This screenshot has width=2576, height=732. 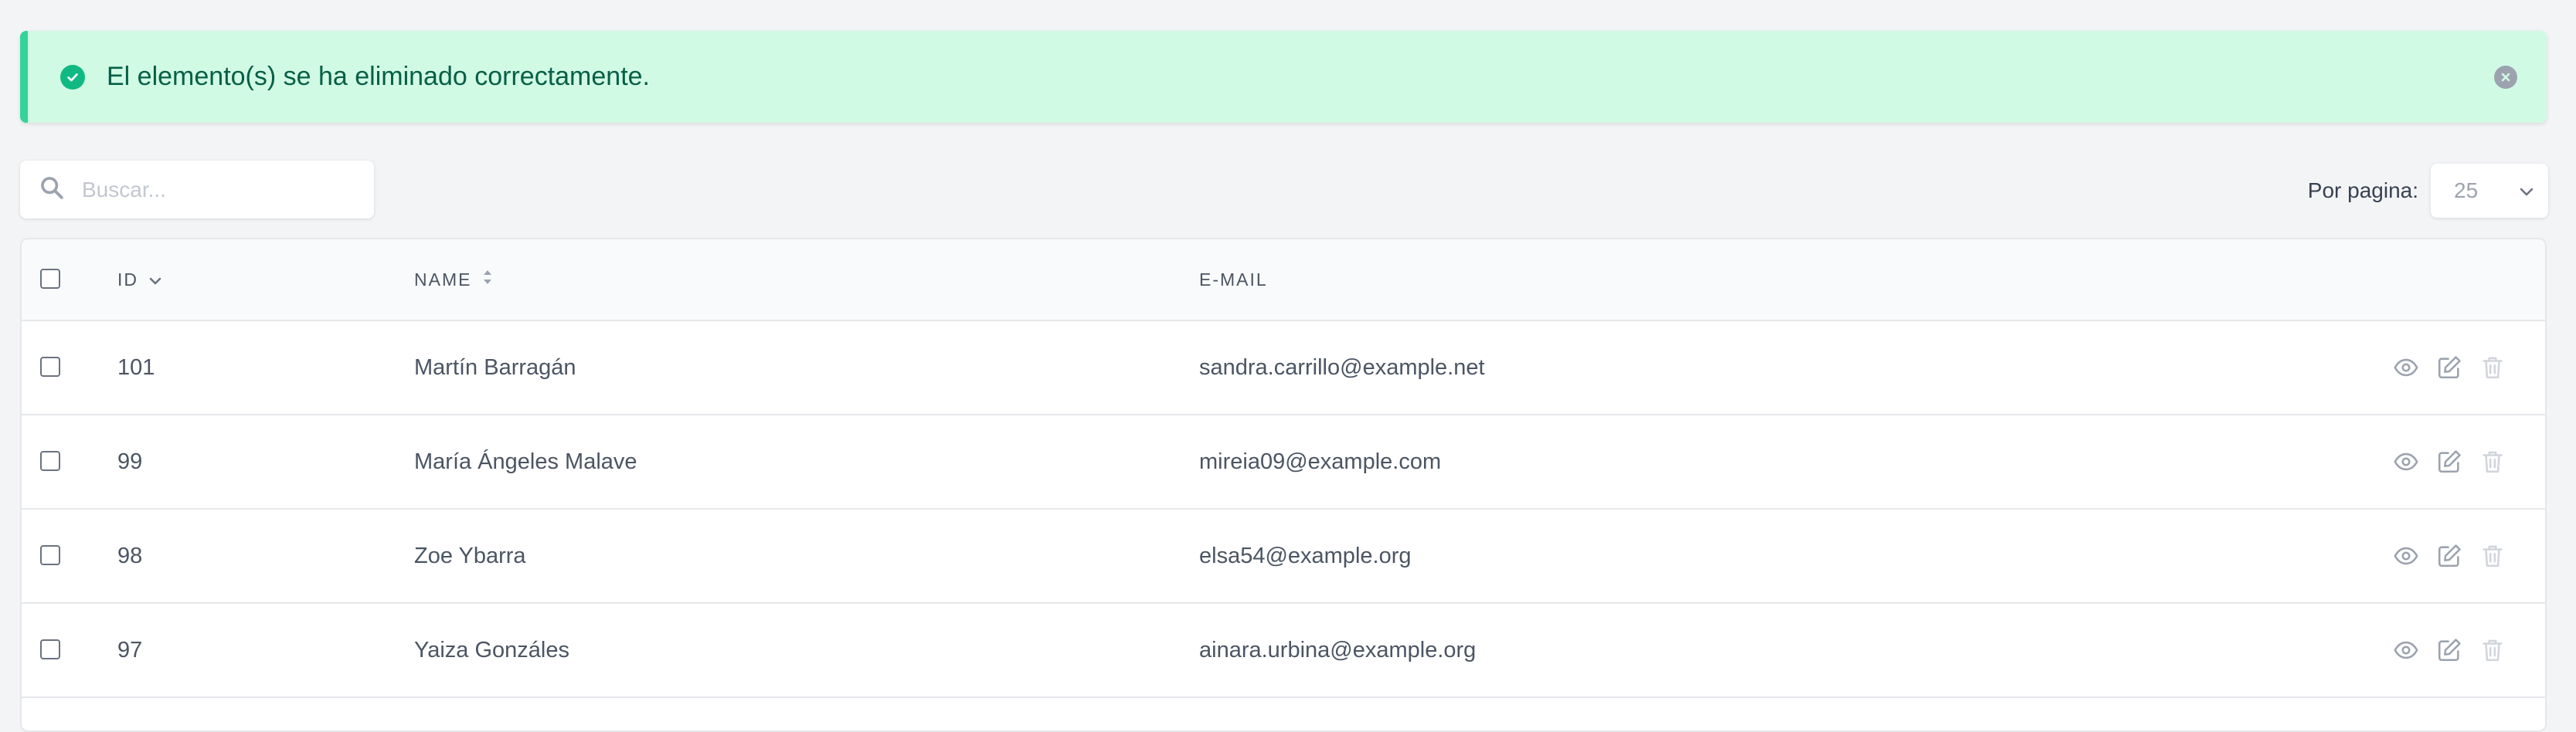 I want to click on cell-name: Zoe Ybarra, so click(x=470, y=555).